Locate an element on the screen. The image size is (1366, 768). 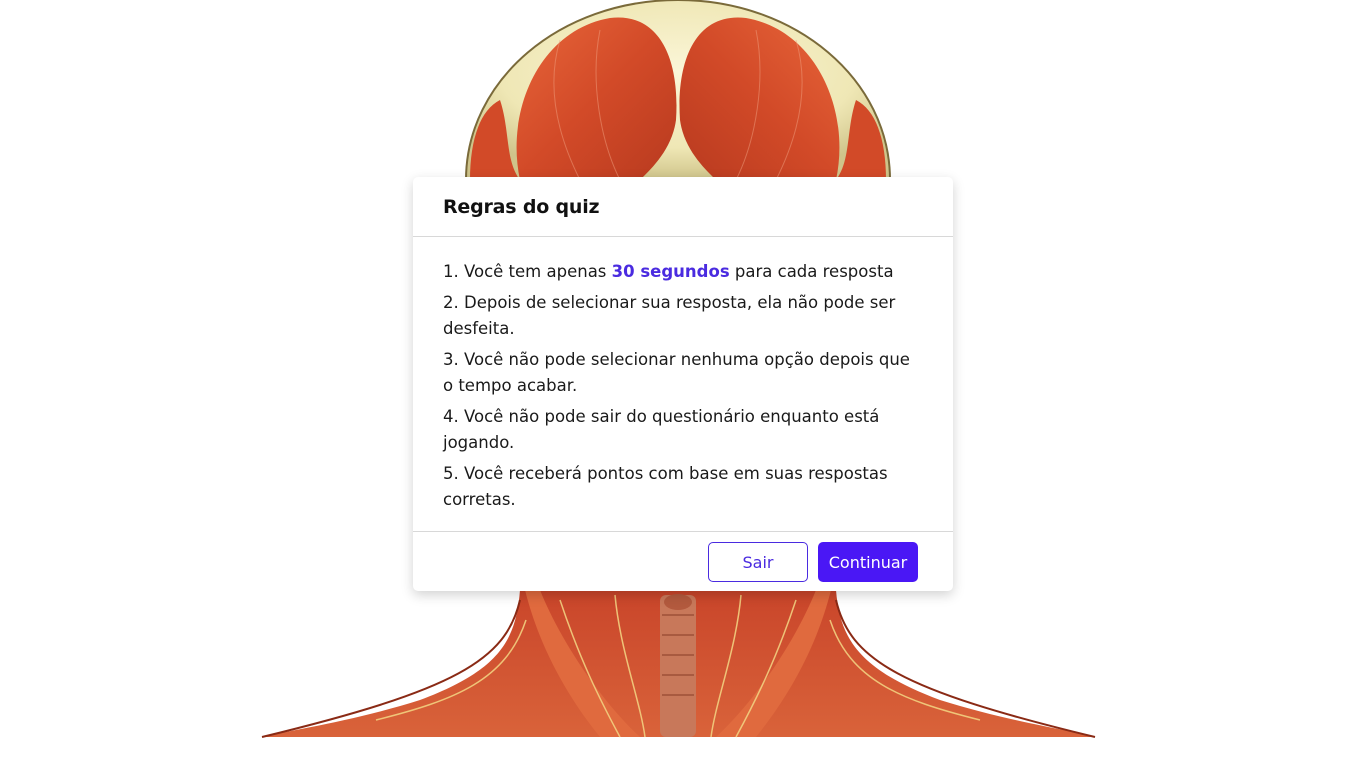
continue-button: Continuar is located at coordinates (868, 562).